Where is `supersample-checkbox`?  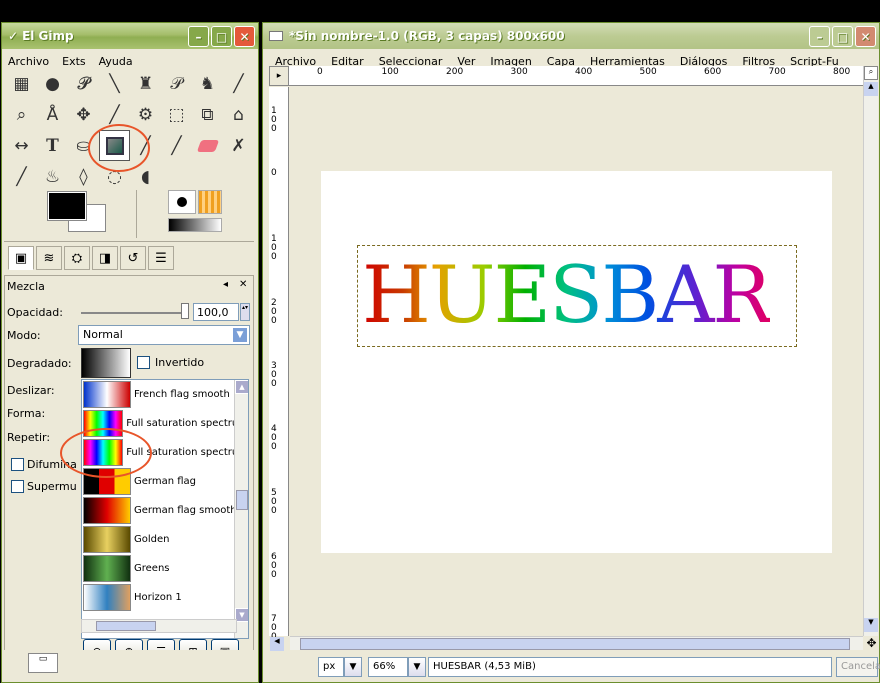 supersample-checkbox is located at coordinates (17, 486).